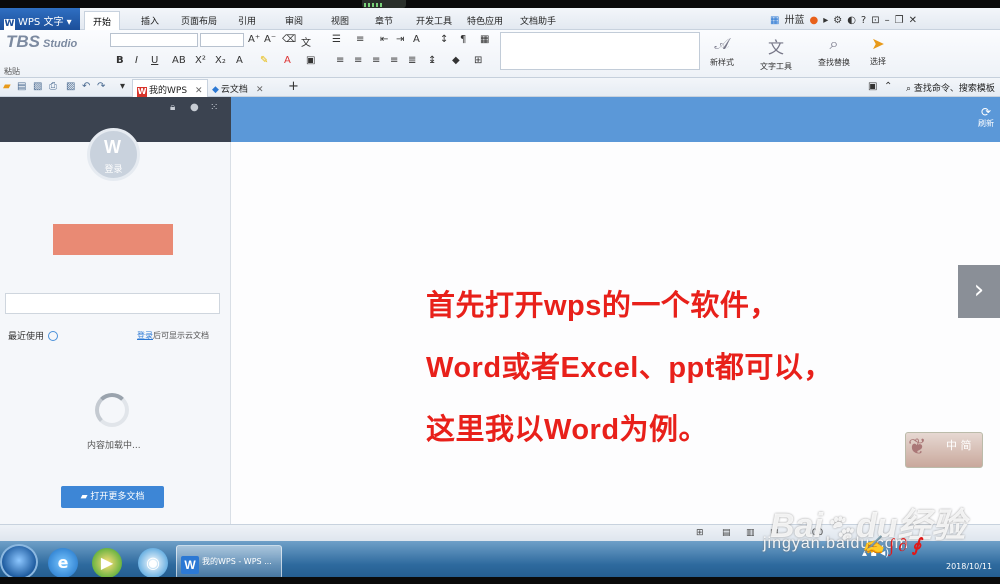 The width and height of the screenshot is (1000, 584). I want to click on find-replace-button: ⌕ 查找替换, so click(834, 51).